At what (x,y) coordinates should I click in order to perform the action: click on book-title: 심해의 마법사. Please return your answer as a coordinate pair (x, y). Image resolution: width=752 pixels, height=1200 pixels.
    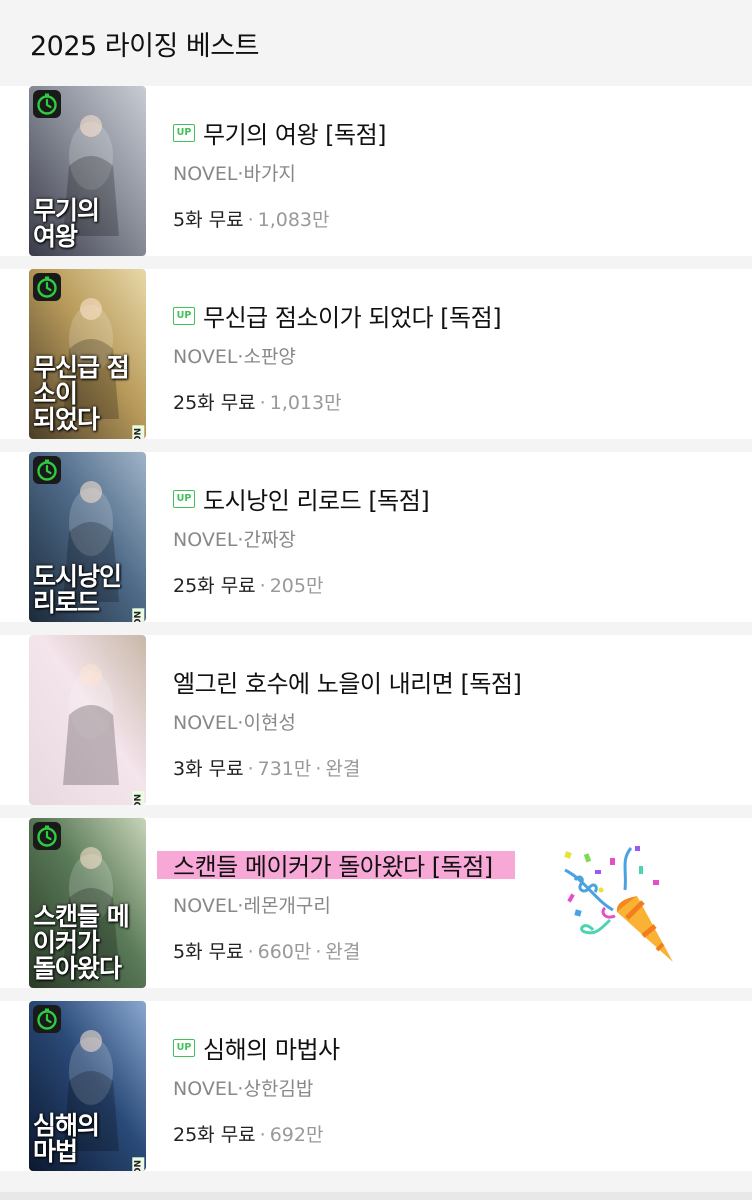
    Looking at the image, I should click on (271, 1047).